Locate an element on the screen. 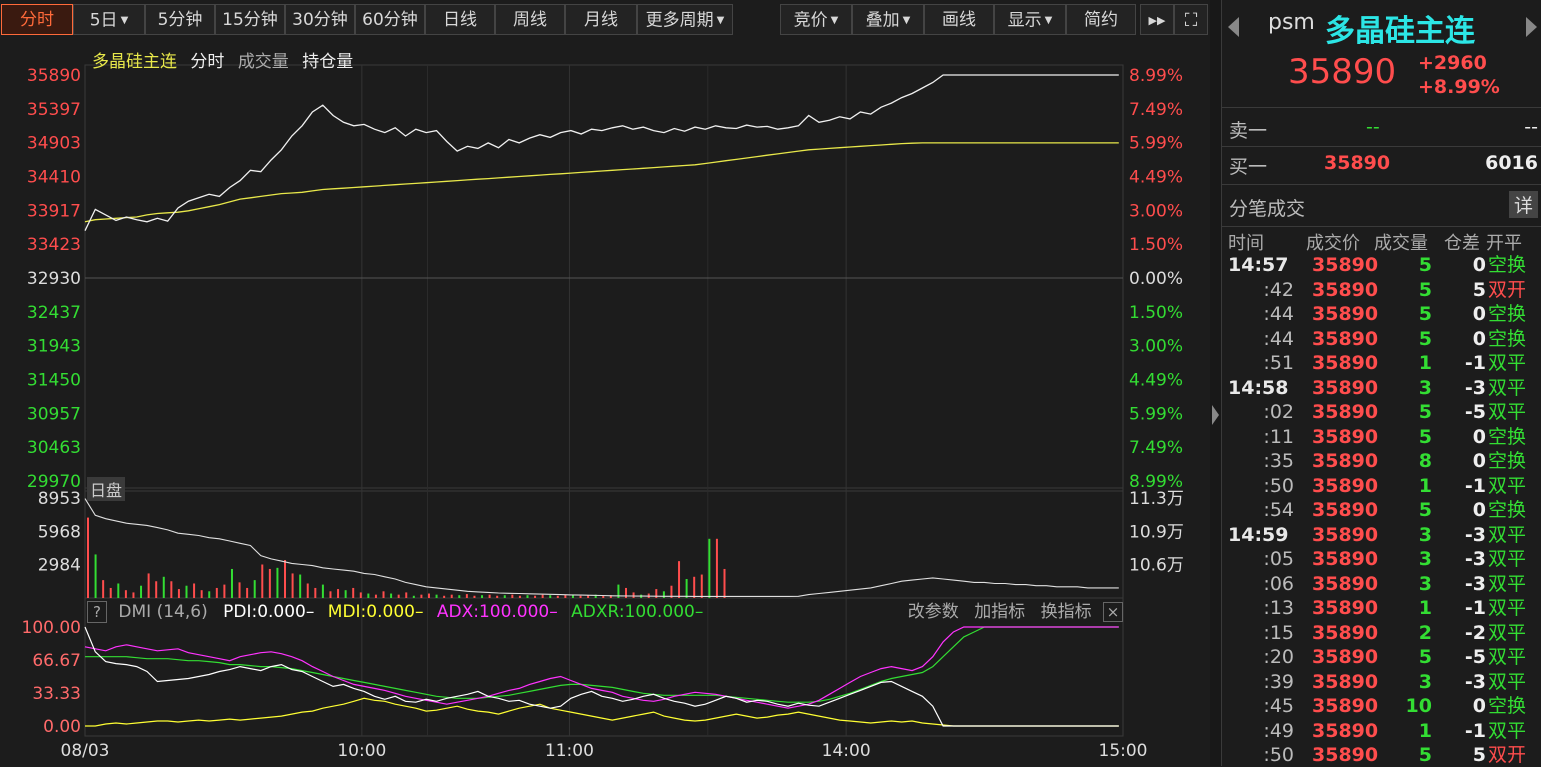 The image size is (1541, 767). tool-button-4: 简约 is located at coordinates (1101, 19).